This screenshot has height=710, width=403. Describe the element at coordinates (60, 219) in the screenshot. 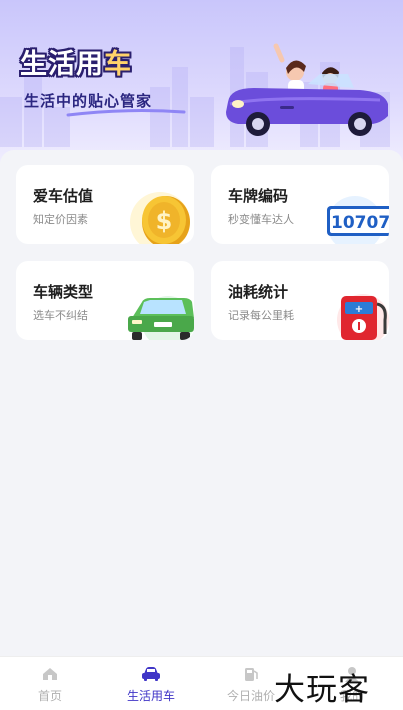

I see `card-description: 知定价因素` at that location.